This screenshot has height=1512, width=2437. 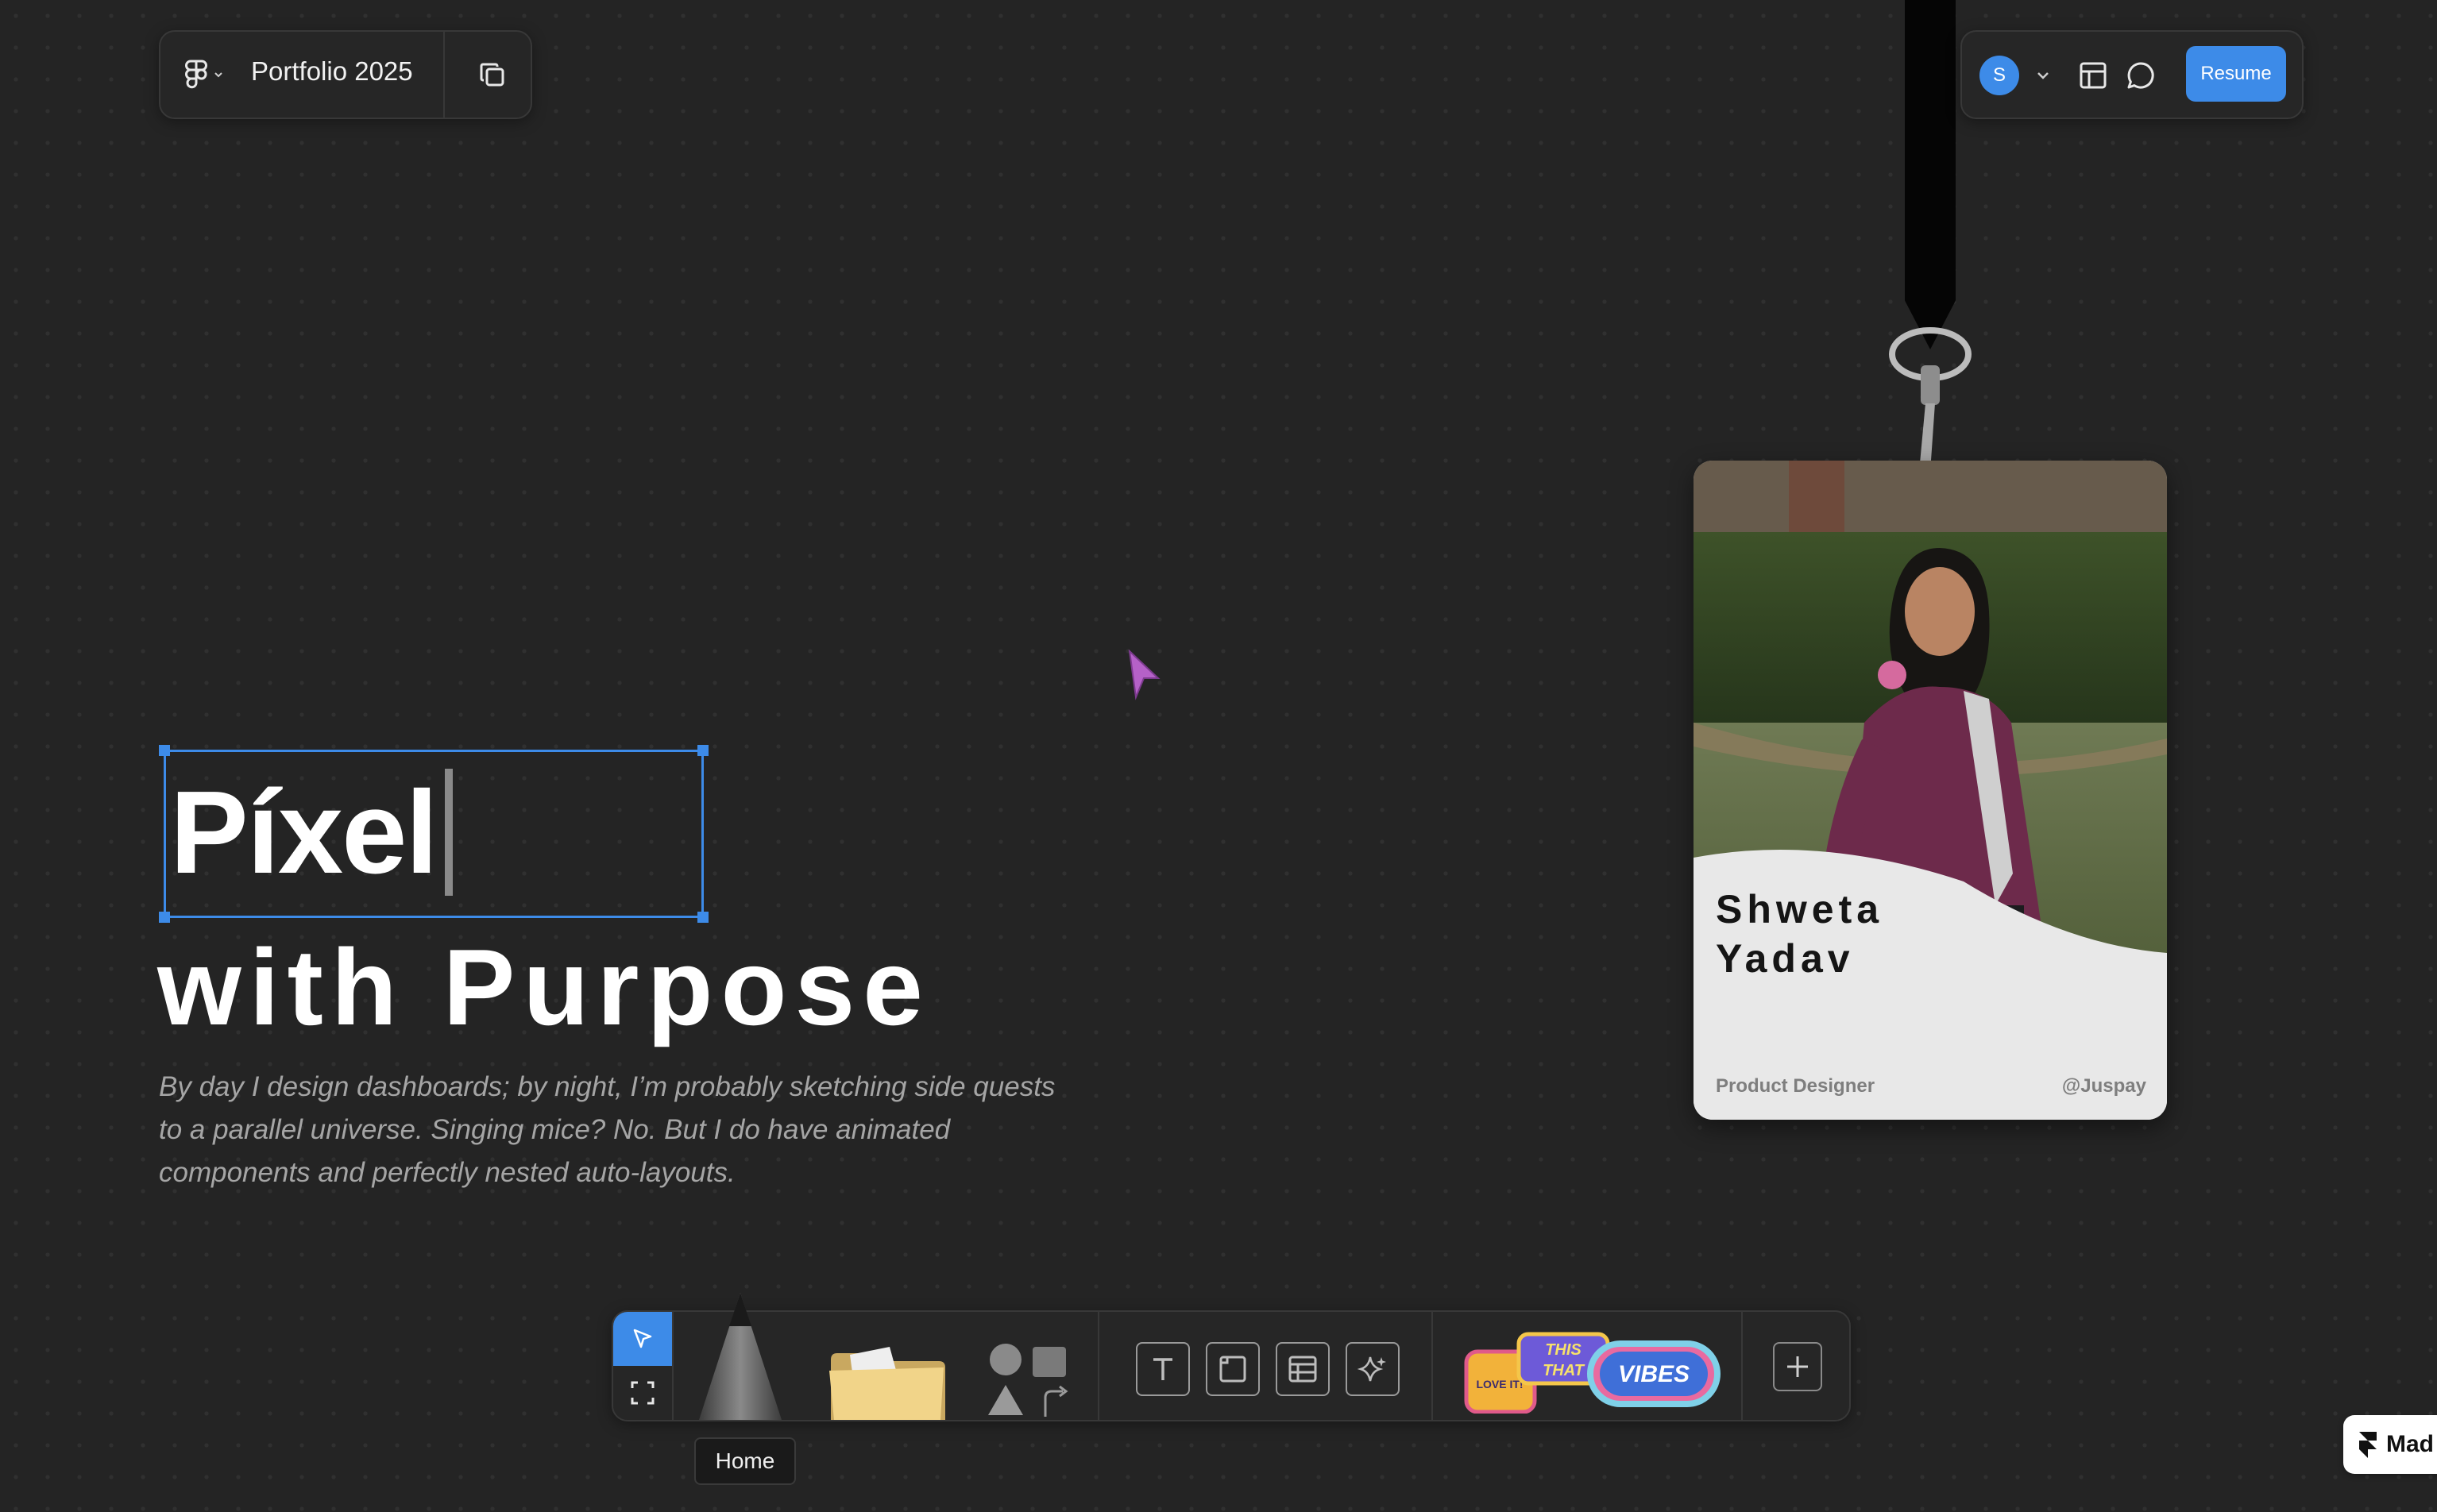 What do you see at coordinates (2410, 1444) in the screenshot?
I see `made-badge-label: Mad` at bounding box center [2410, 1444].